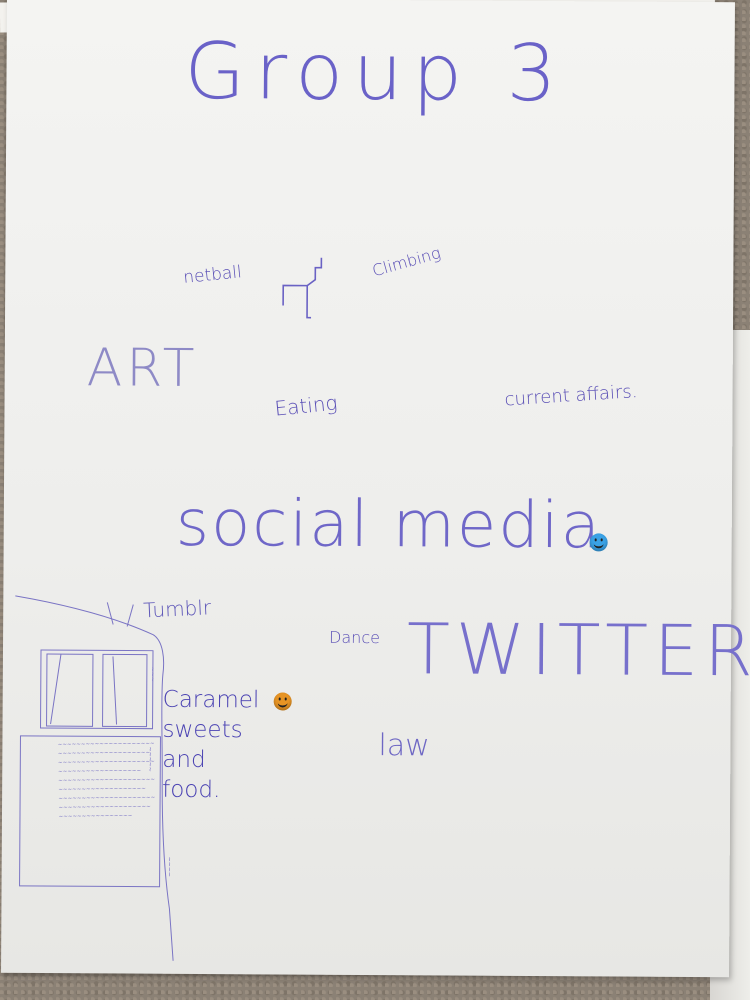 The height and width of the screenshot is (1000, 750). I want to click on orange-smiley-sticker-icon, so click(282, 701).